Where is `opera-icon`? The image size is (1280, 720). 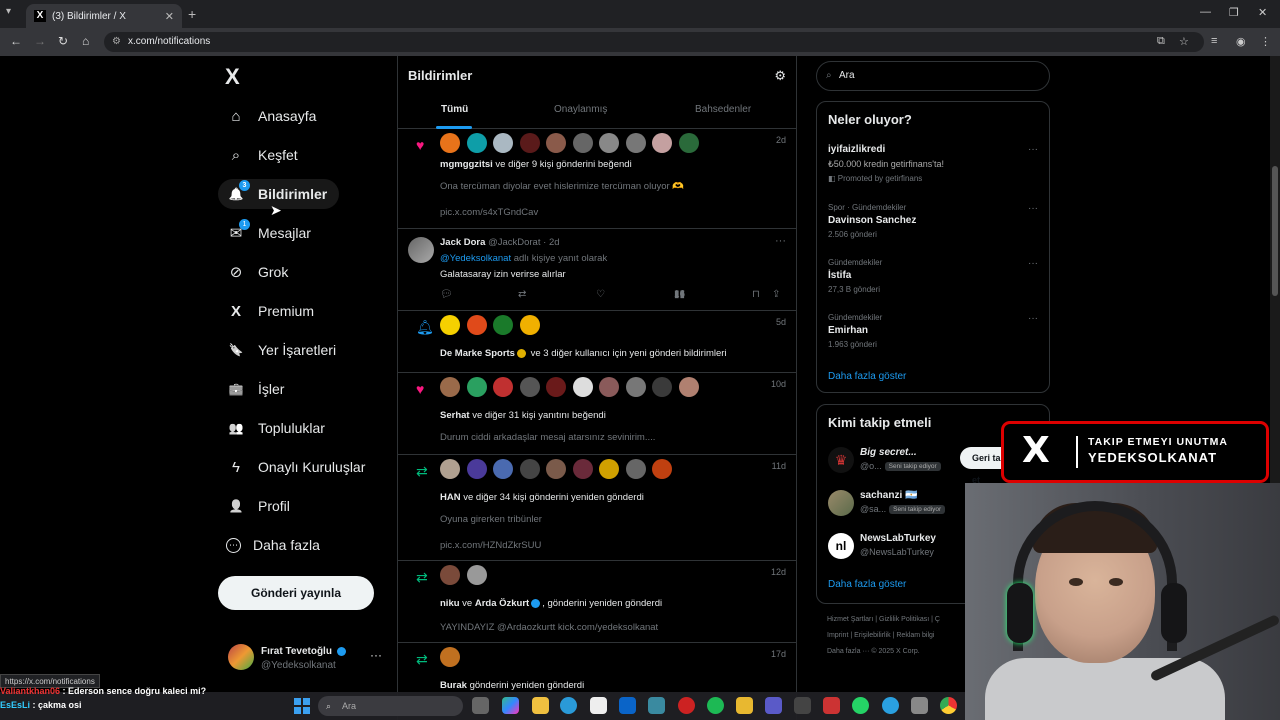
opera-icon is located at coordinates (686, 705).